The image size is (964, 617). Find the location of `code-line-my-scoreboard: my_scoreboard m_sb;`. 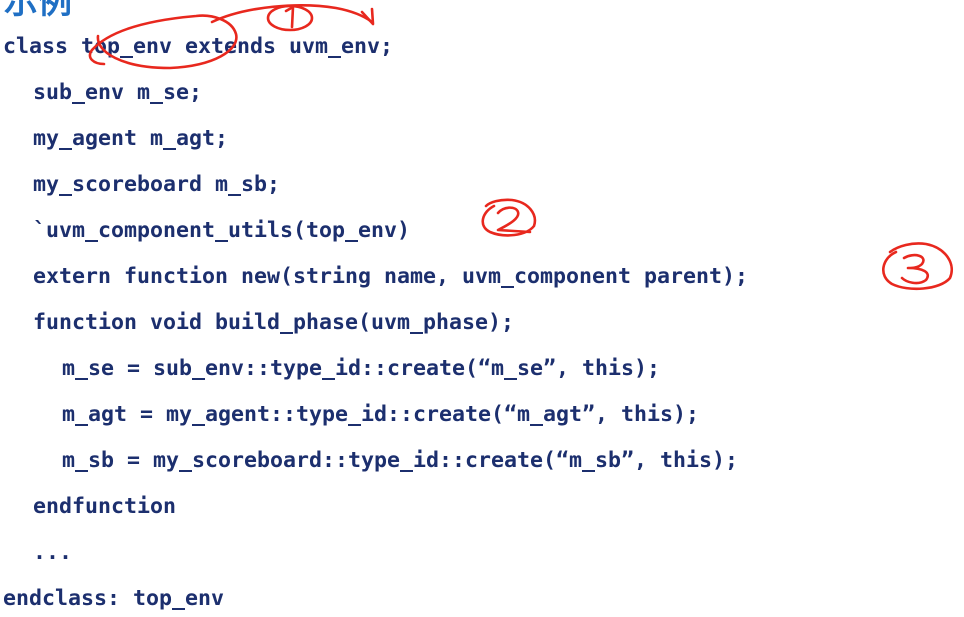

code-line-my-scoreboard: my_scoreboard m_sb; is located at coordinates (157, 184).